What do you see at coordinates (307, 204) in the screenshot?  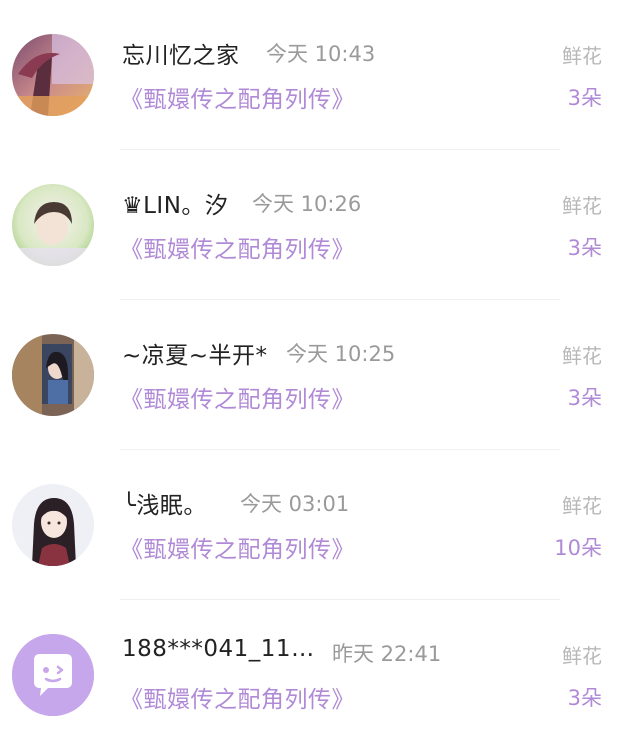 I see `gift-time: 今天 10:26` at bounding box center [307, 204].